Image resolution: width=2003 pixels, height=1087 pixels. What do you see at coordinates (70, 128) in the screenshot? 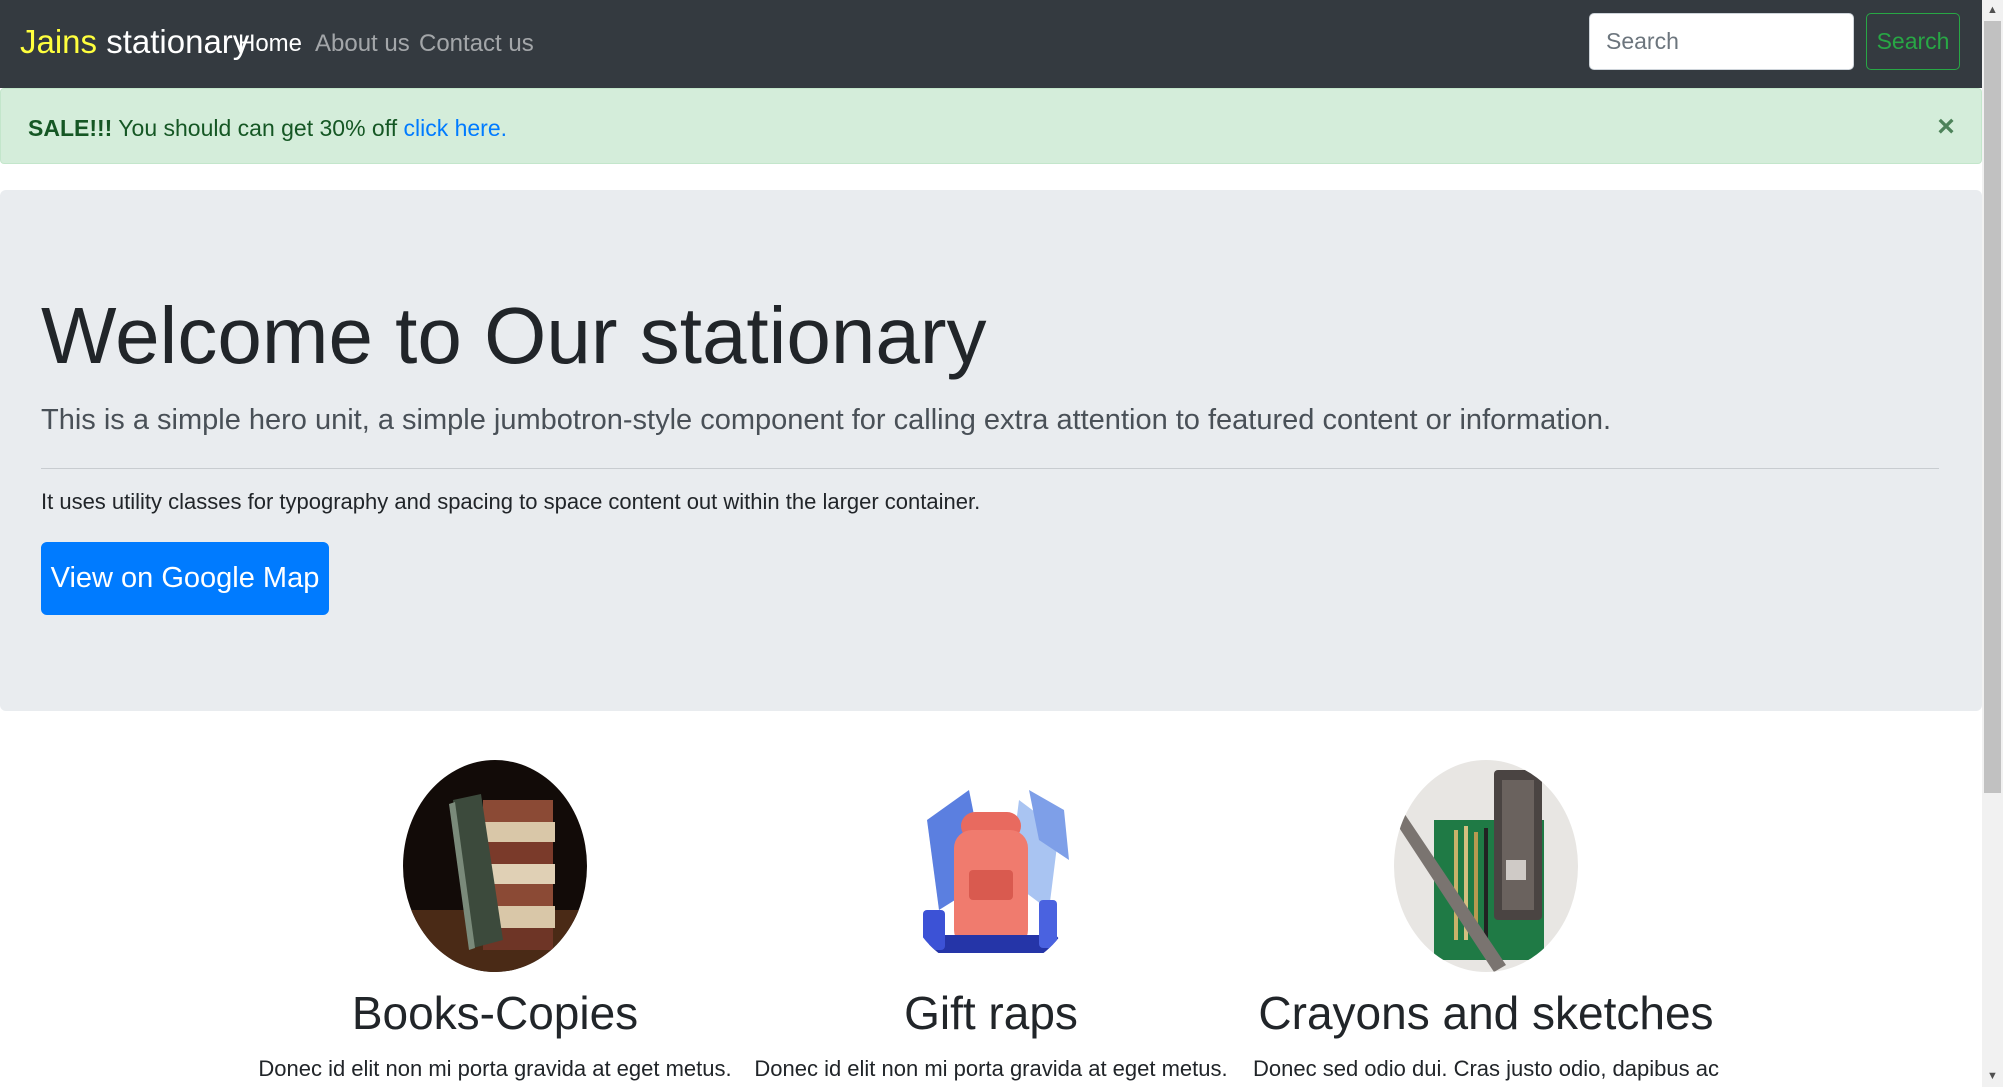
I see `alert-strong-text: SALE!!!` at bounding box center [70, 128].